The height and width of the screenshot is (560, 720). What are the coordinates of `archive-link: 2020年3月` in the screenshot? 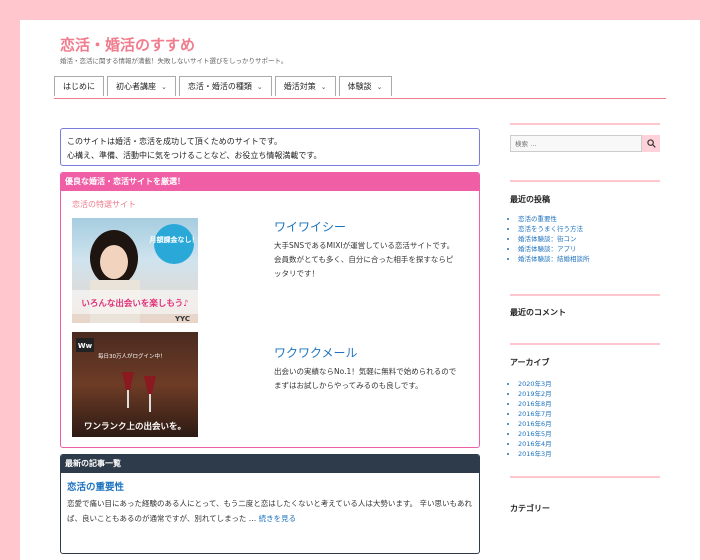 It's located at (535, 384).